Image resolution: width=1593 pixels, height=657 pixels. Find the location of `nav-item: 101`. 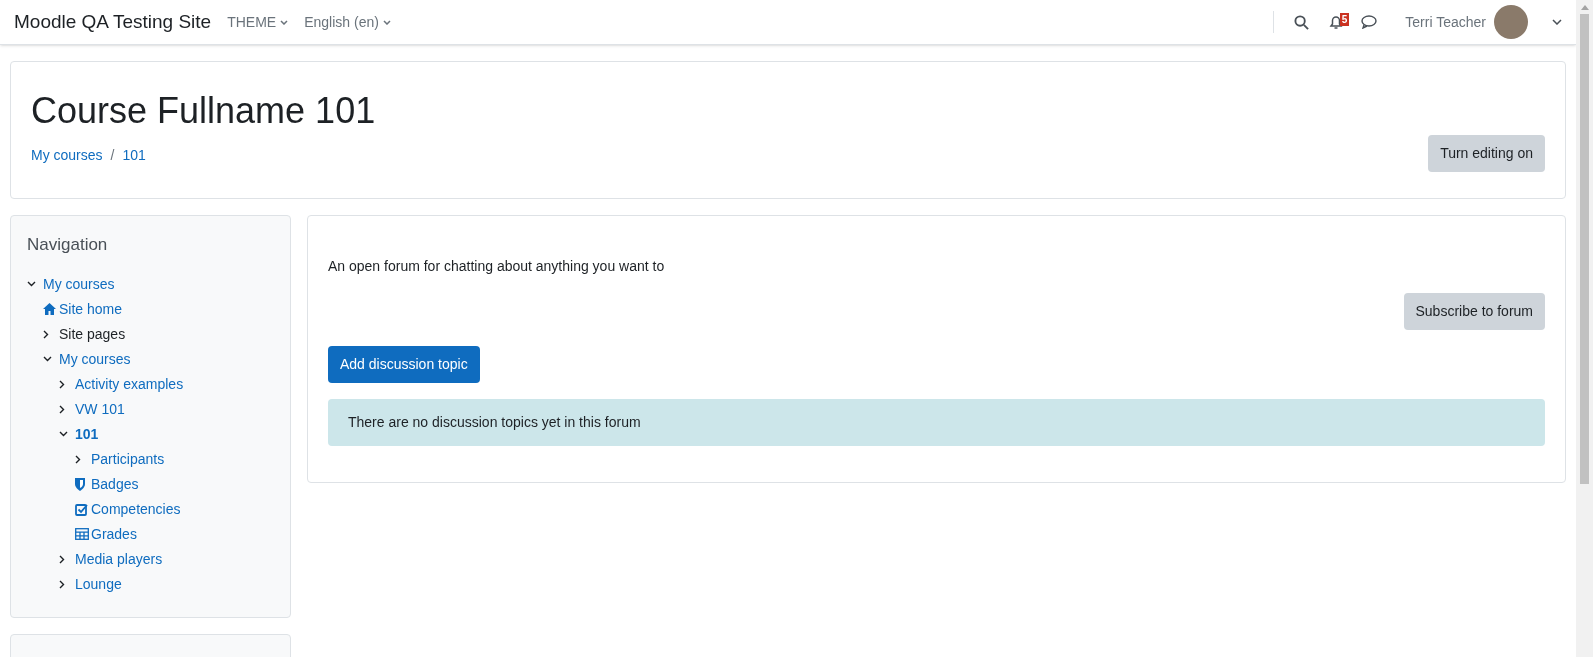

nav-item: 101 is located at coordinates (87, 434).